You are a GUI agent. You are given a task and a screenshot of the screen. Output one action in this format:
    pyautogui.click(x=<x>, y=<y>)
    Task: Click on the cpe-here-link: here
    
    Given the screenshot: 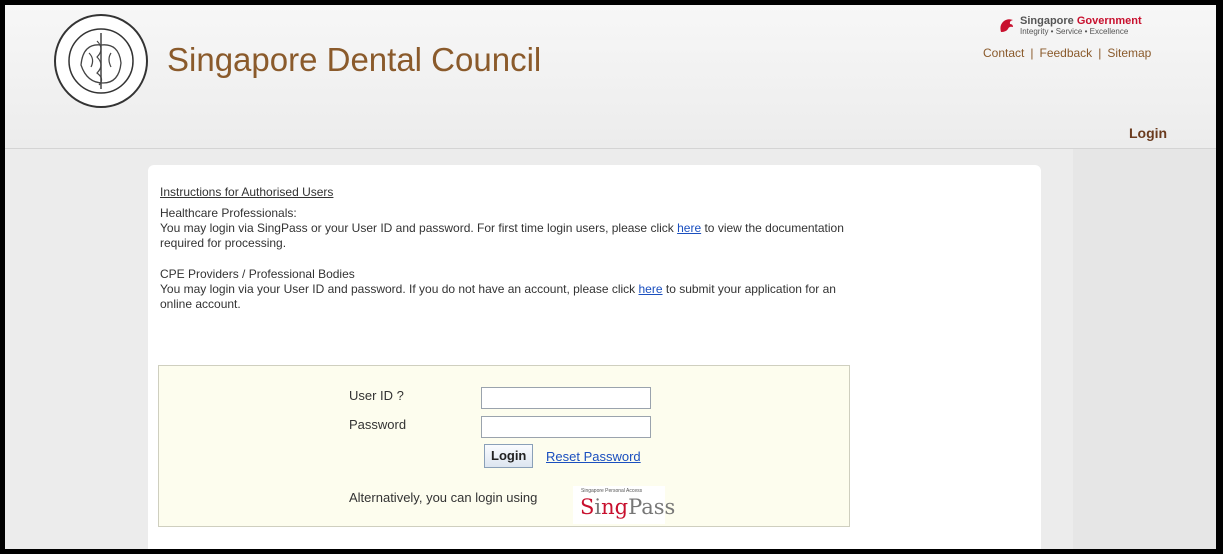 What is the action you would take?
    pyautogui.click(x=651, y=289)
    